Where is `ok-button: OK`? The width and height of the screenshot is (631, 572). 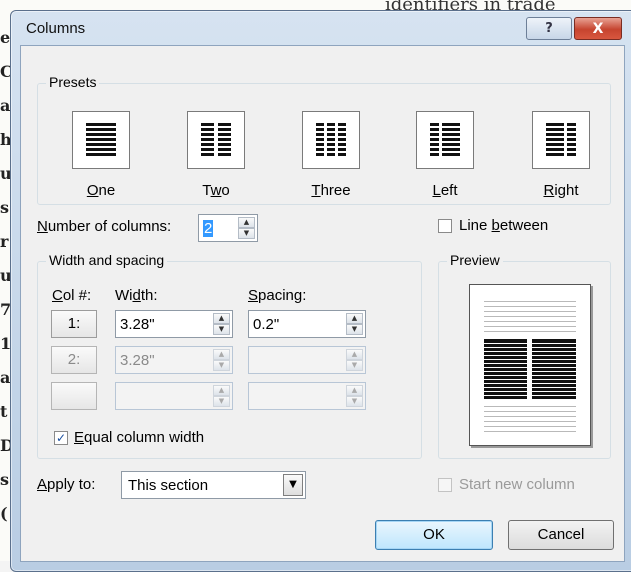 ok-button: OK is located at coordinates (434, 535).